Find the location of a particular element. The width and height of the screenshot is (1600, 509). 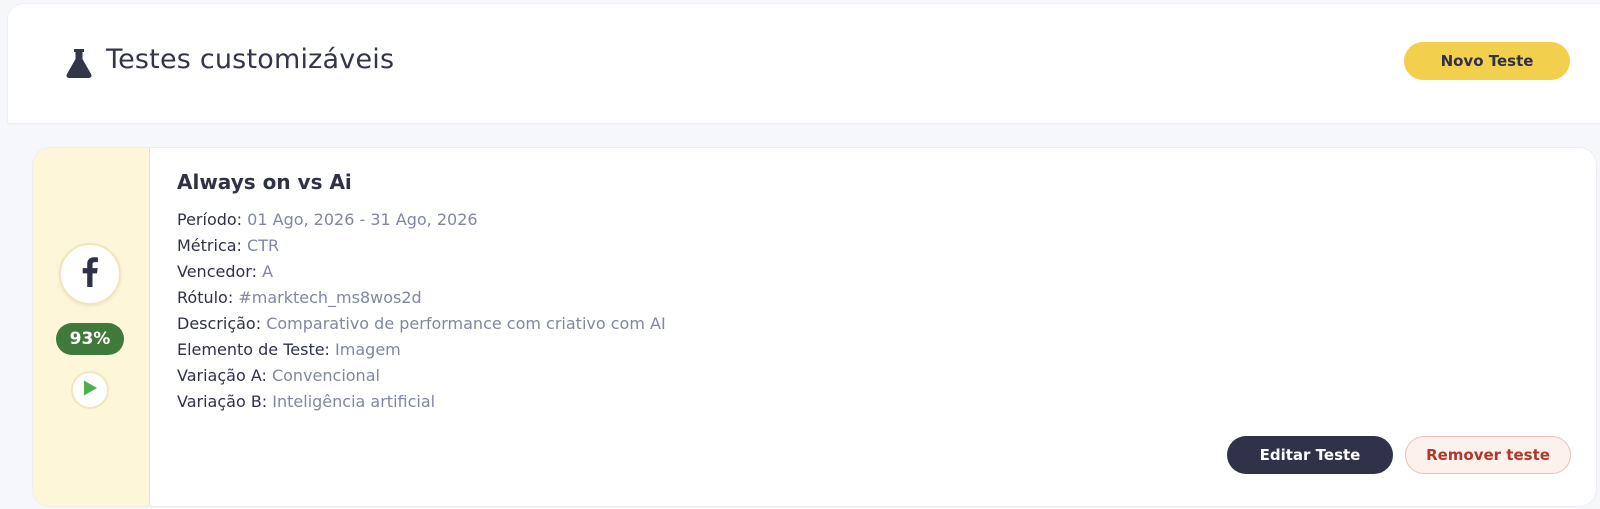

detail-label: Variação B: is located at coordinates (222, 401).